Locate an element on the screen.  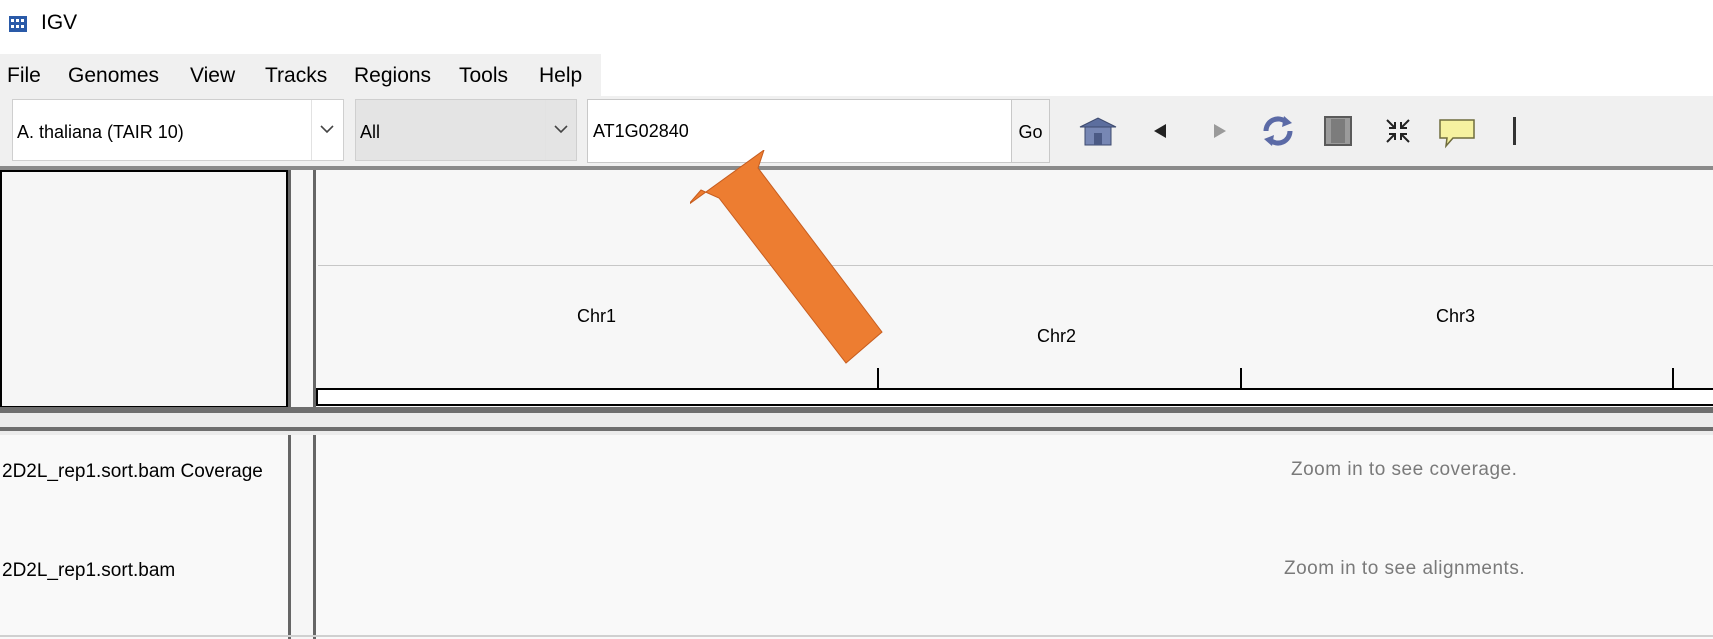
ruler-line-icon is located at coordinates (1515, 131).